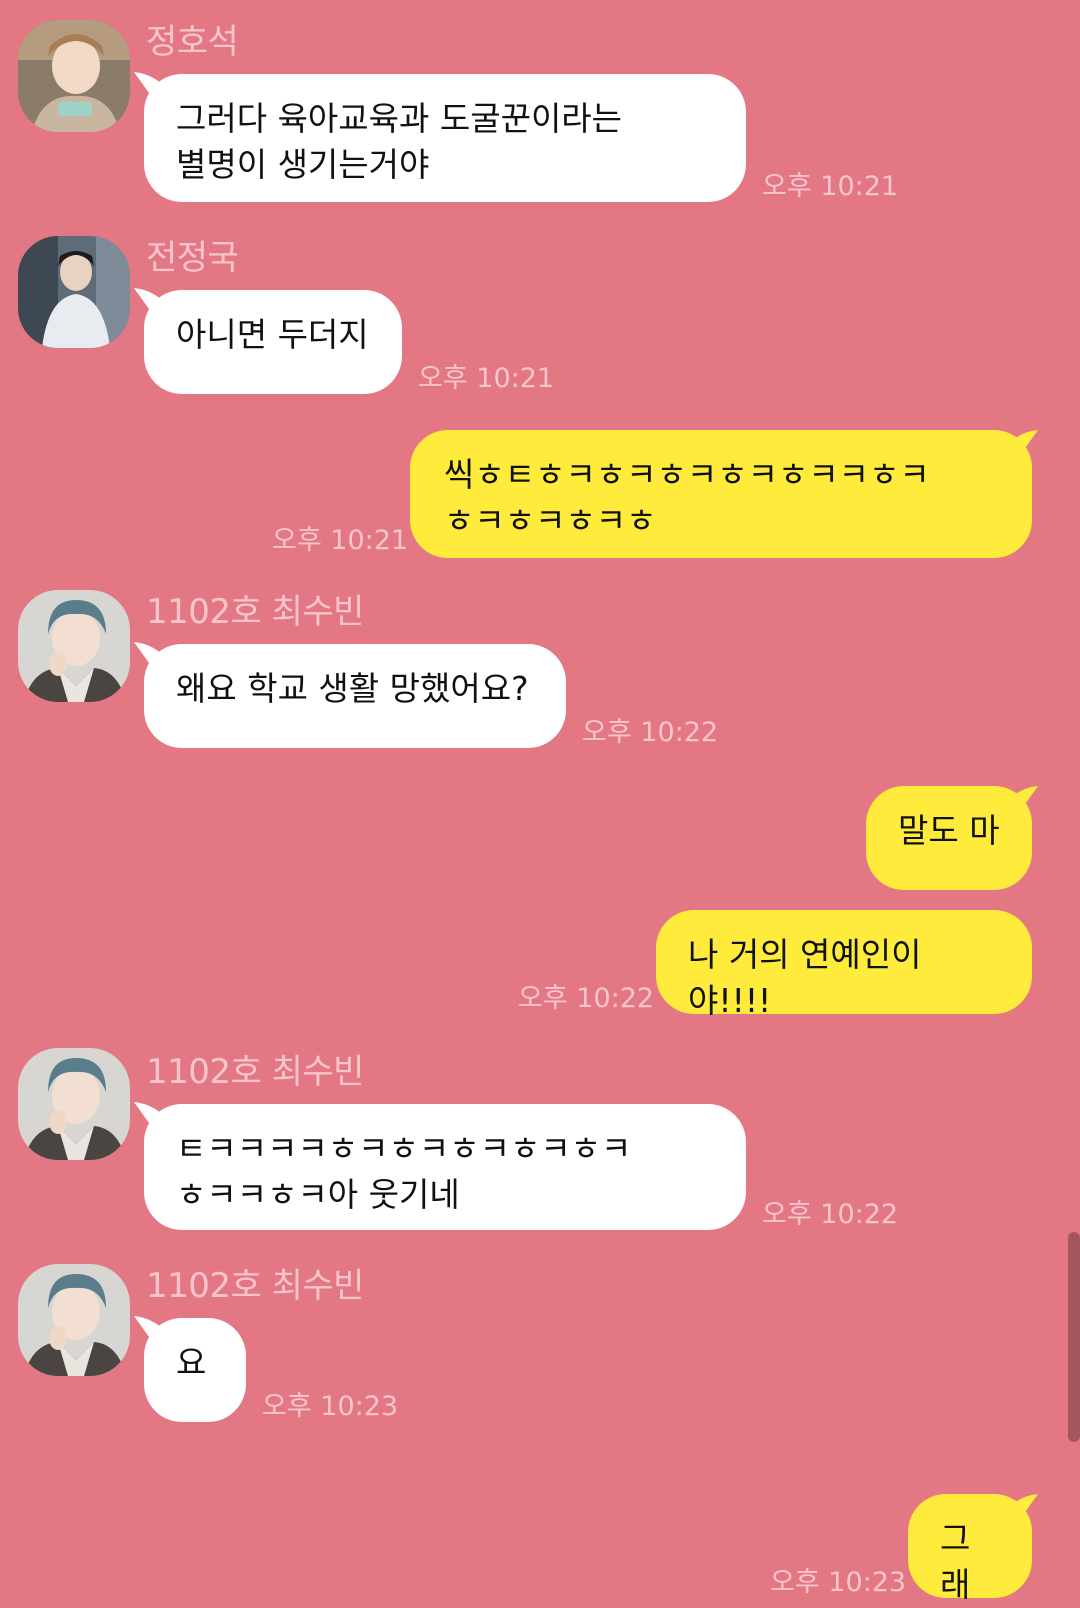  What do you see at coordinates (844, 965) in the screenshot?
I see `message-bubble: 나 거의 연예인이야!!!!` at bounding box center [844, 965].